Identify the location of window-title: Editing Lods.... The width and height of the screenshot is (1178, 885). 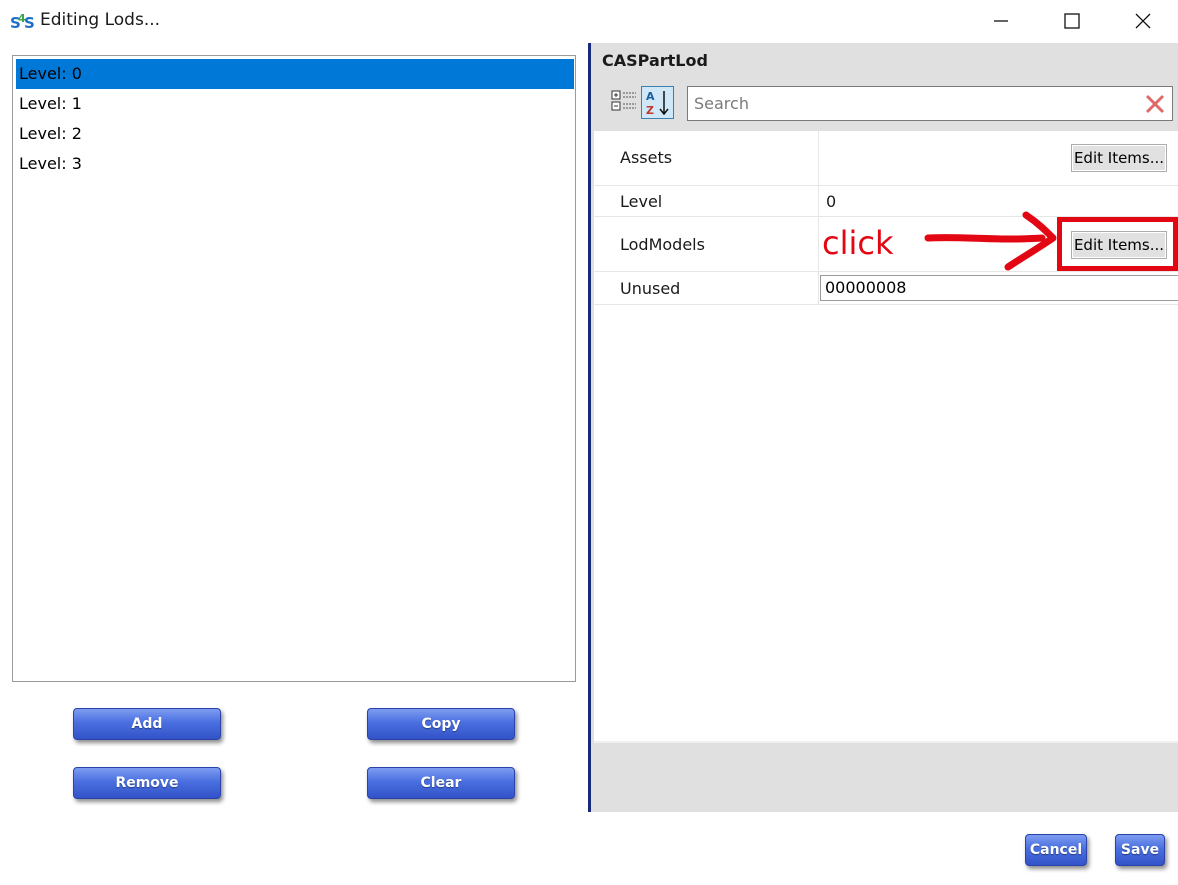
(100, 20).